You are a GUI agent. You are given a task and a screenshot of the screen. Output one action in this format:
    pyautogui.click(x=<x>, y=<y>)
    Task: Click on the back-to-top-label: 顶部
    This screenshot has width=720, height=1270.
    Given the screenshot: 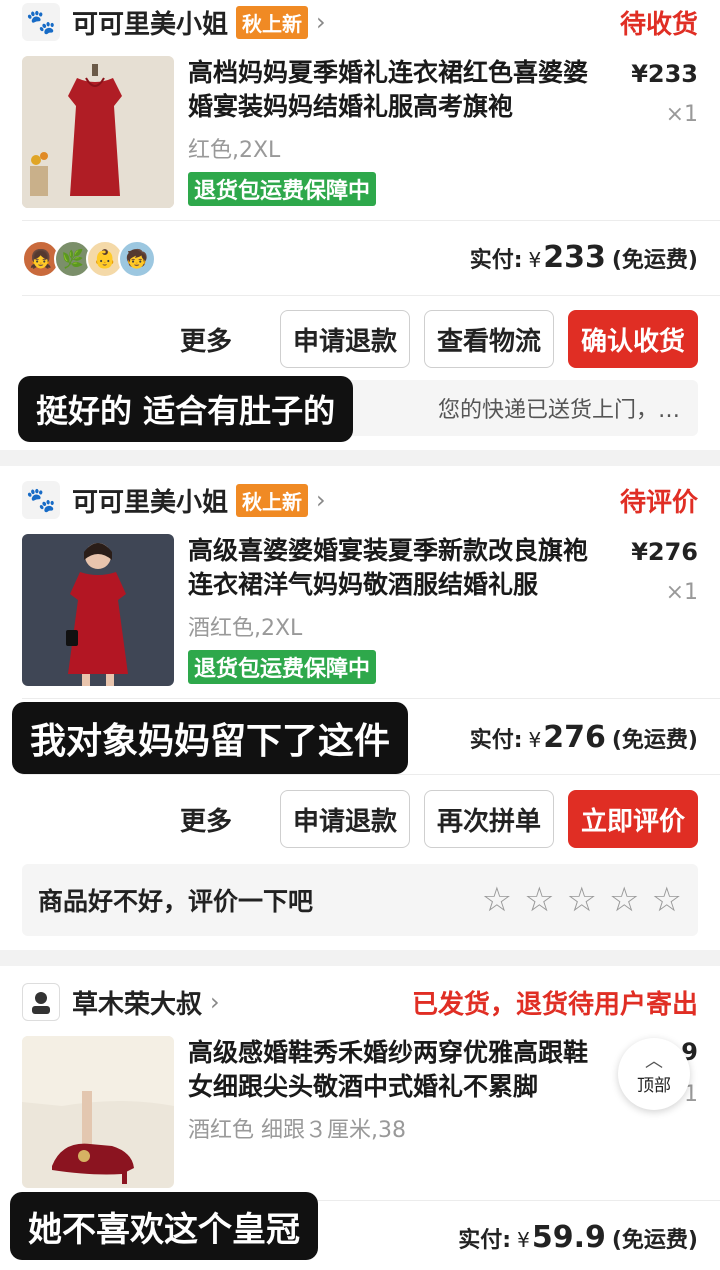 What is the action you would take?
    pyautogui.click(x=654, y=1085)
    